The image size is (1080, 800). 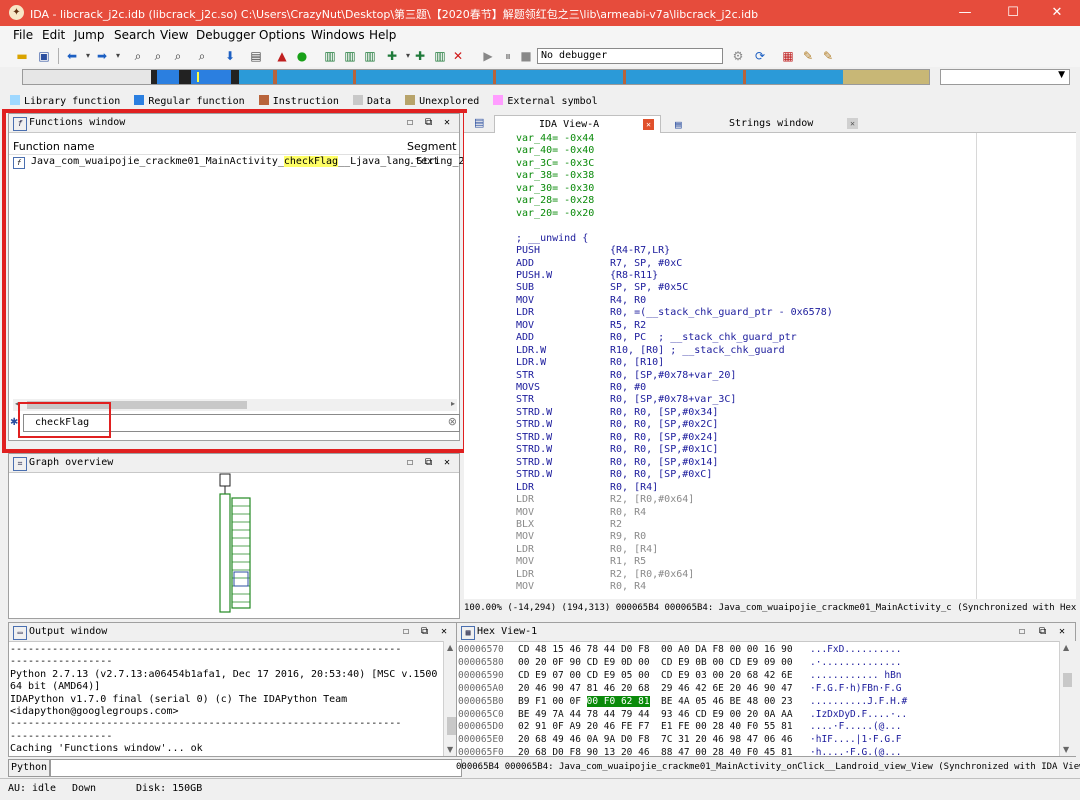 I want to click on segment-combo-arrow-icon: ▼, so click(x=1061, y=75).